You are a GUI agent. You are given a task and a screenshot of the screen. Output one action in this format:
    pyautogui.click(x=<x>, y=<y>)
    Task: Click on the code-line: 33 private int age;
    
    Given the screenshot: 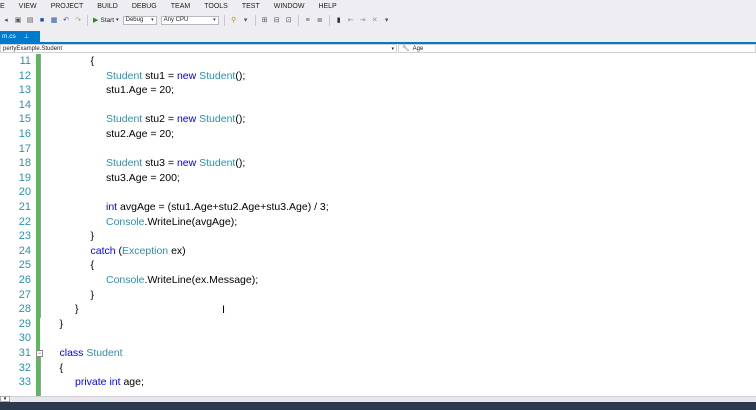 What is the action you would take?
    pyautogui.click(x=378, y=382)
    